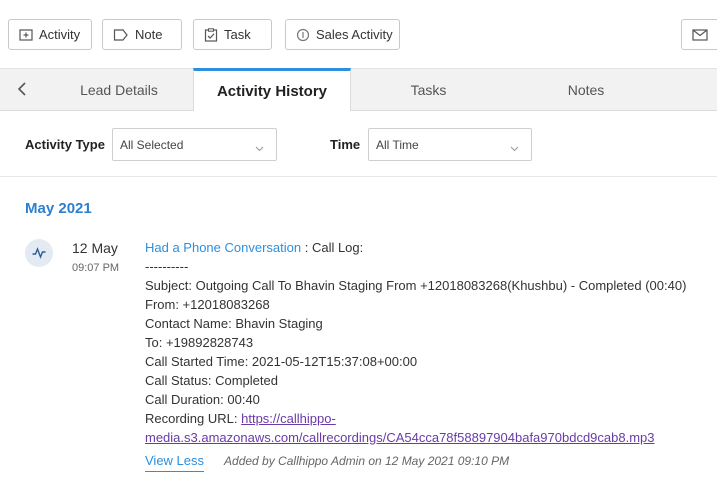  Describe the element at coordinates (26, 35) in the screenshot. I see `activity-add-icon` at that location.